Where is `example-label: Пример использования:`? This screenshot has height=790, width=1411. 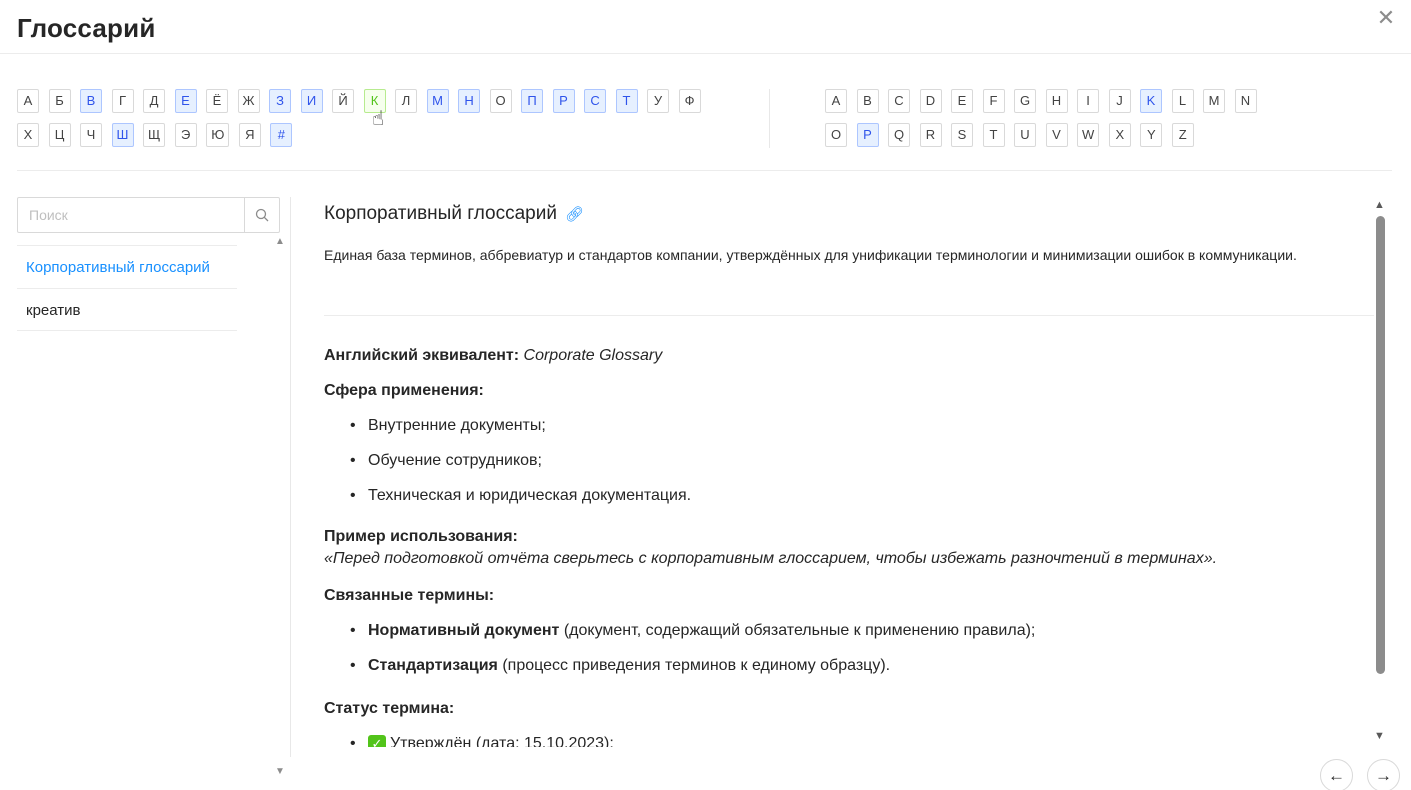 example-label: Пример использования: is located at coordinates (421, 536).